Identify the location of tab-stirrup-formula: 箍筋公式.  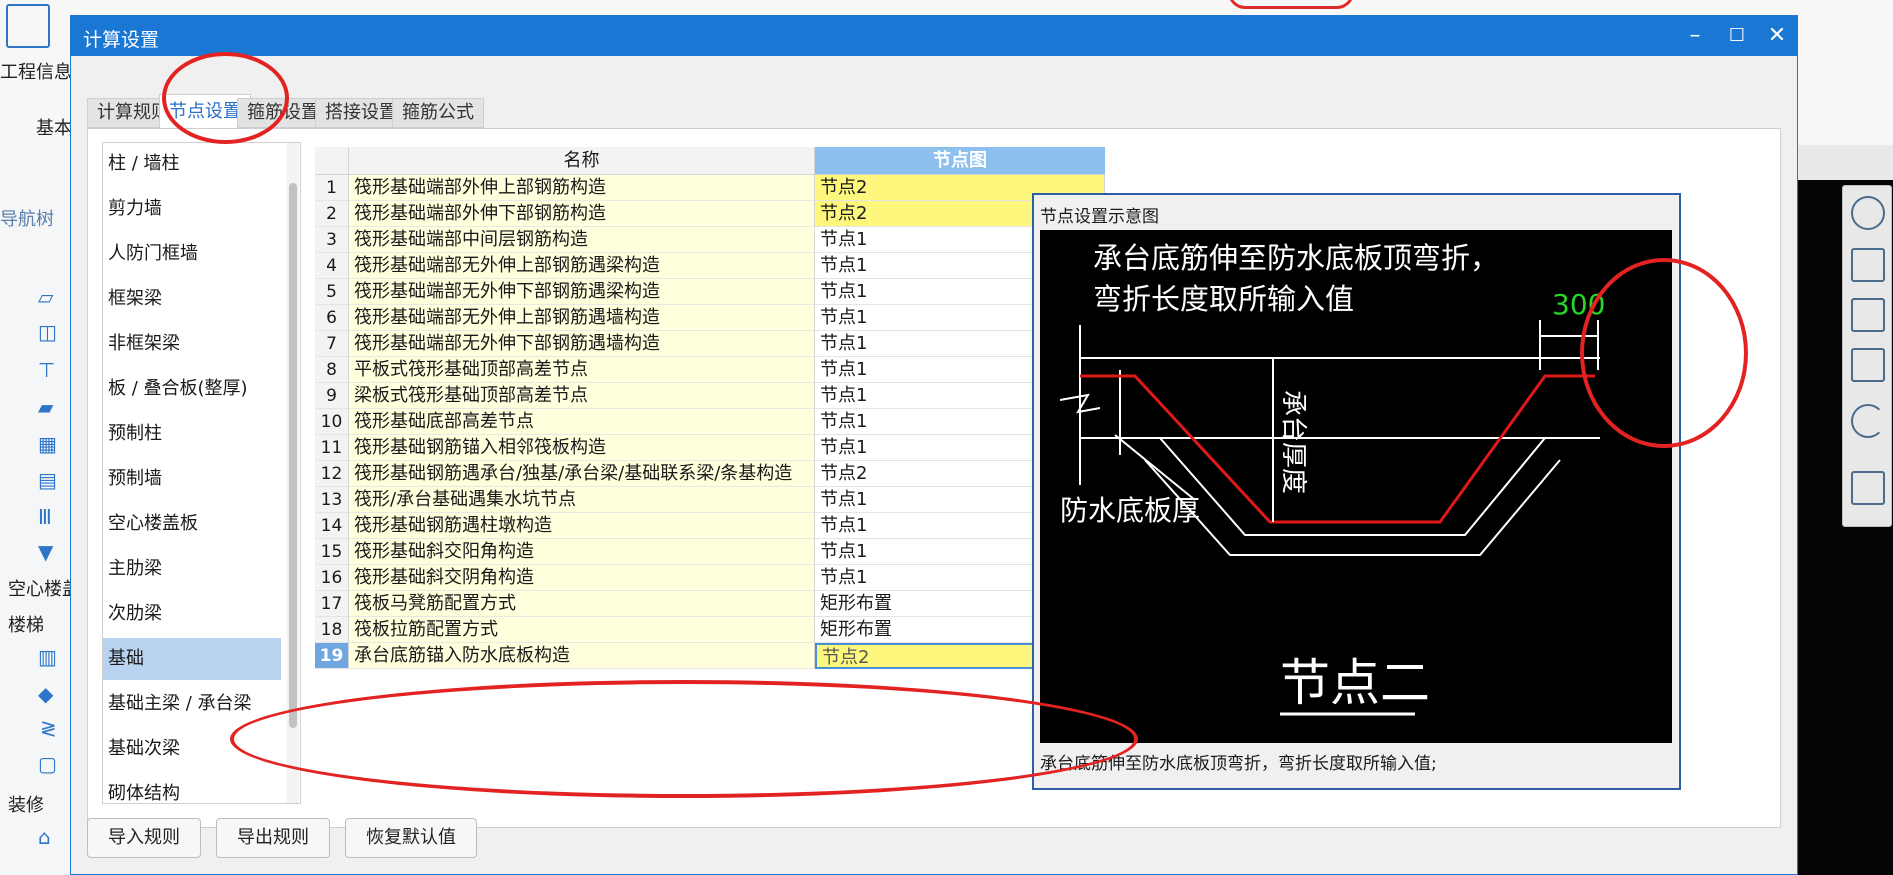
(438, 113).